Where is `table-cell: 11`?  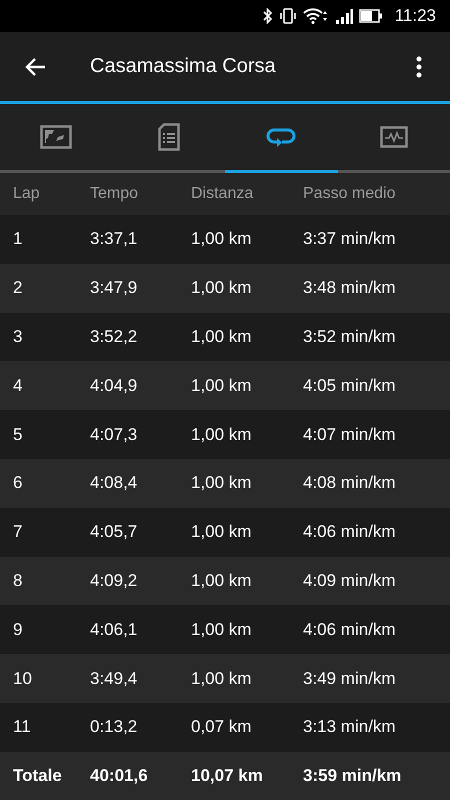 table-cell: 11 is located at coordinates (22, 727).